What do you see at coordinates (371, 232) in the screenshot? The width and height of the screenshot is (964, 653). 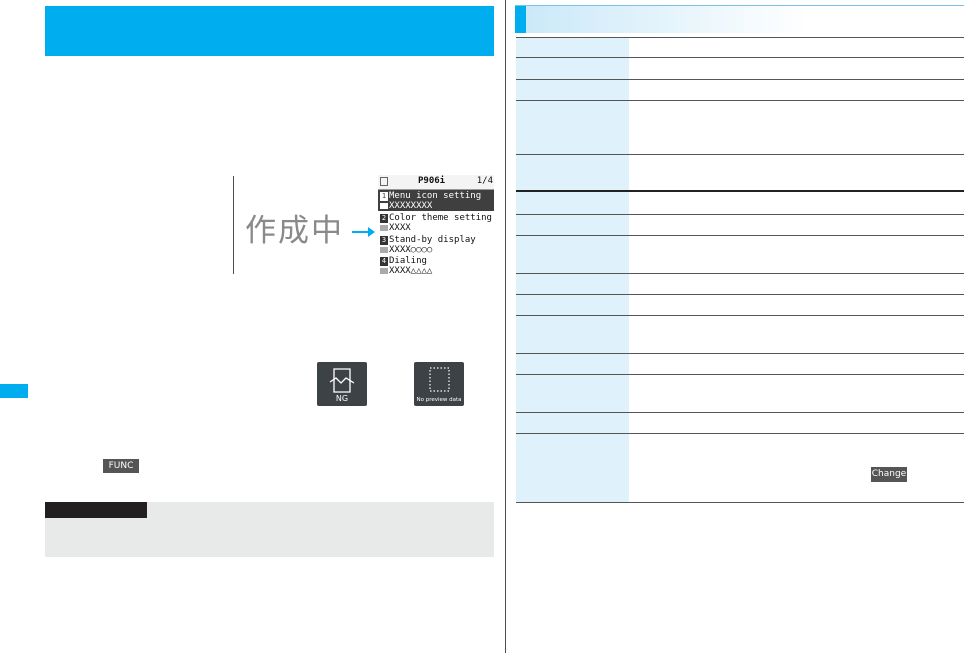 I see `arrow-head-icon` at bounding box center [371, 232].